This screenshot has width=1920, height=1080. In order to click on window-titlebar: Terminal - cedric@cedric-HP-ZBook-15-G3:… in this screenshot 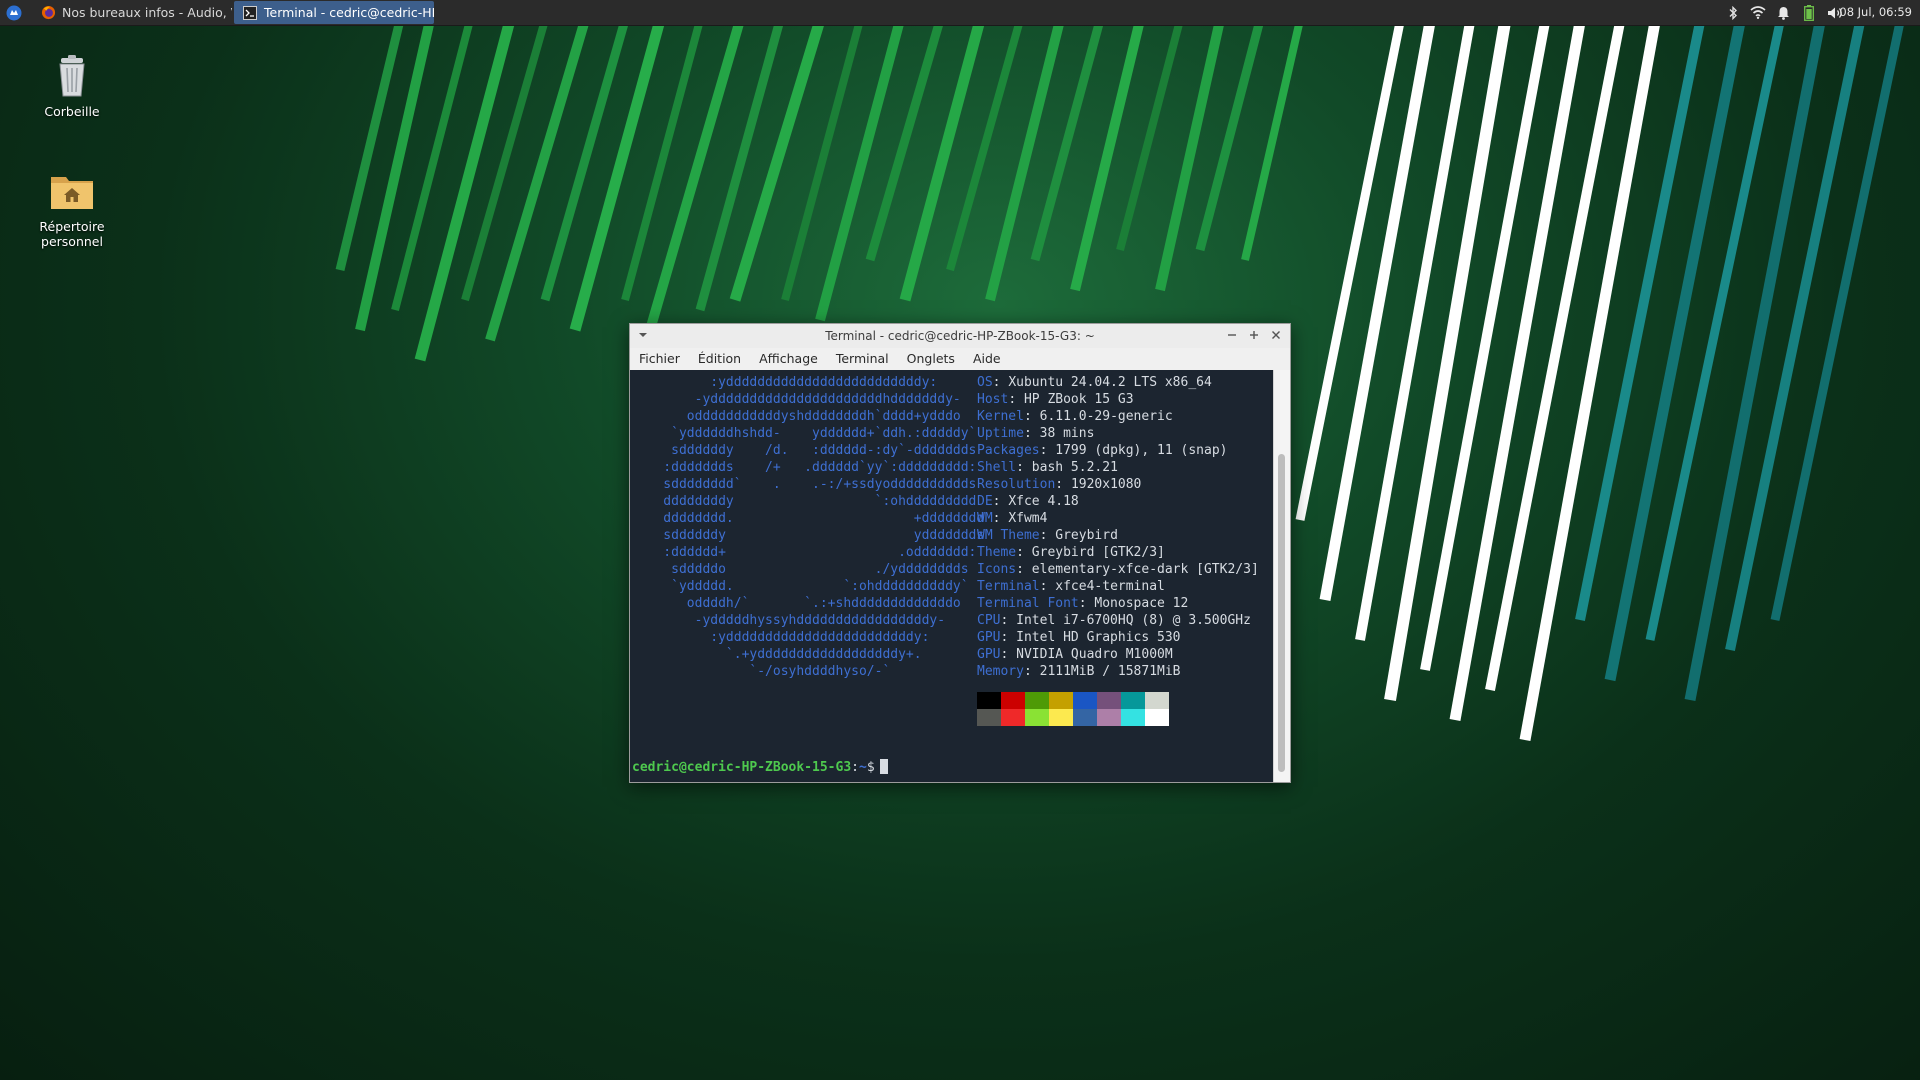, I will do `click(960, 336)`.